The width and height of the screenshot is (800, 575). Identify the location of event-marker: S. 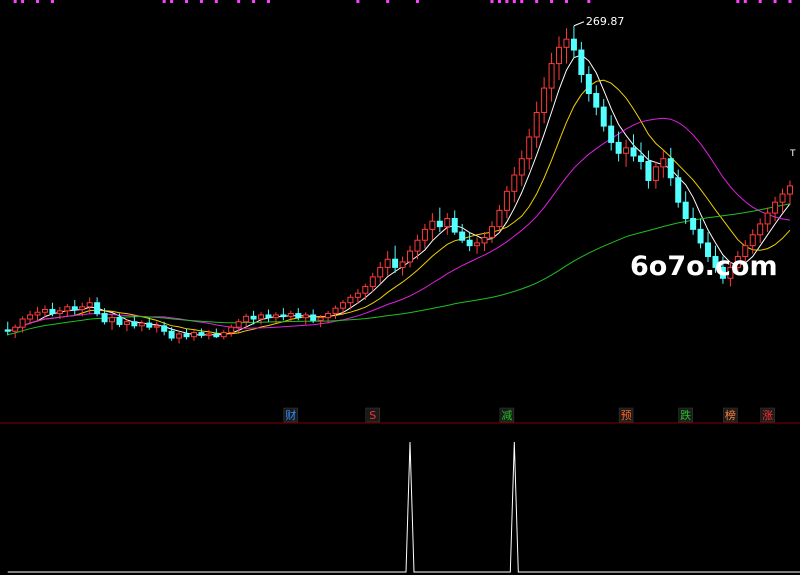
(373, 415).